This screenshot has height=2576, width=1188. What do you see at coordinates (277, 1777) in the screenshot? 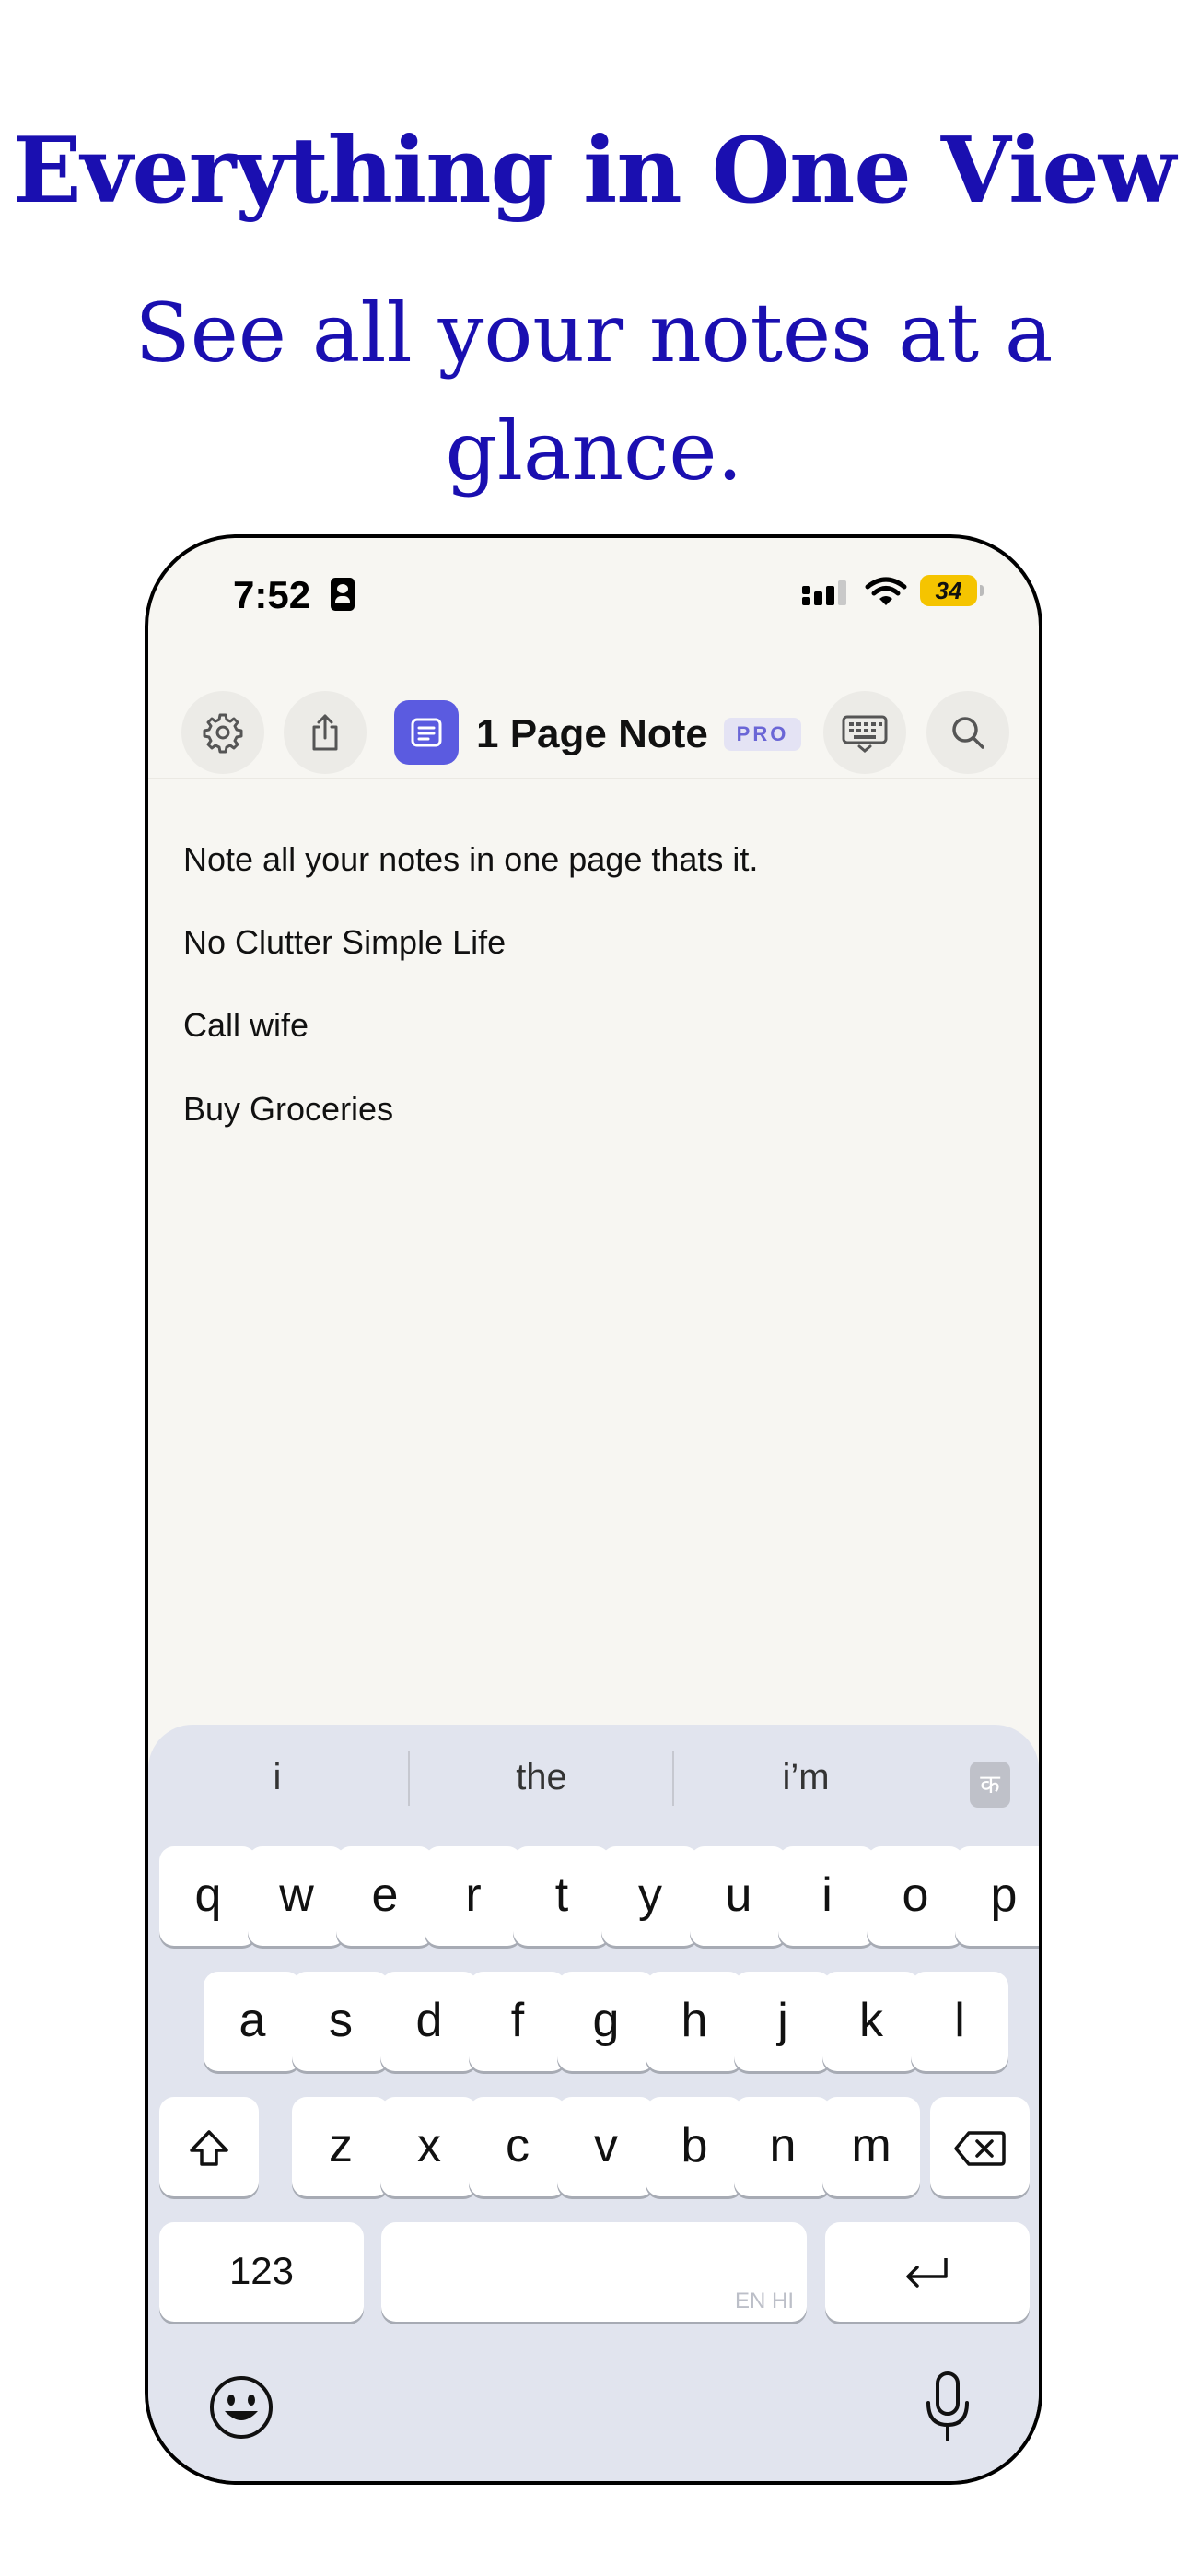
I see `suggestion-1: i` at bounding box center [277, 1777].